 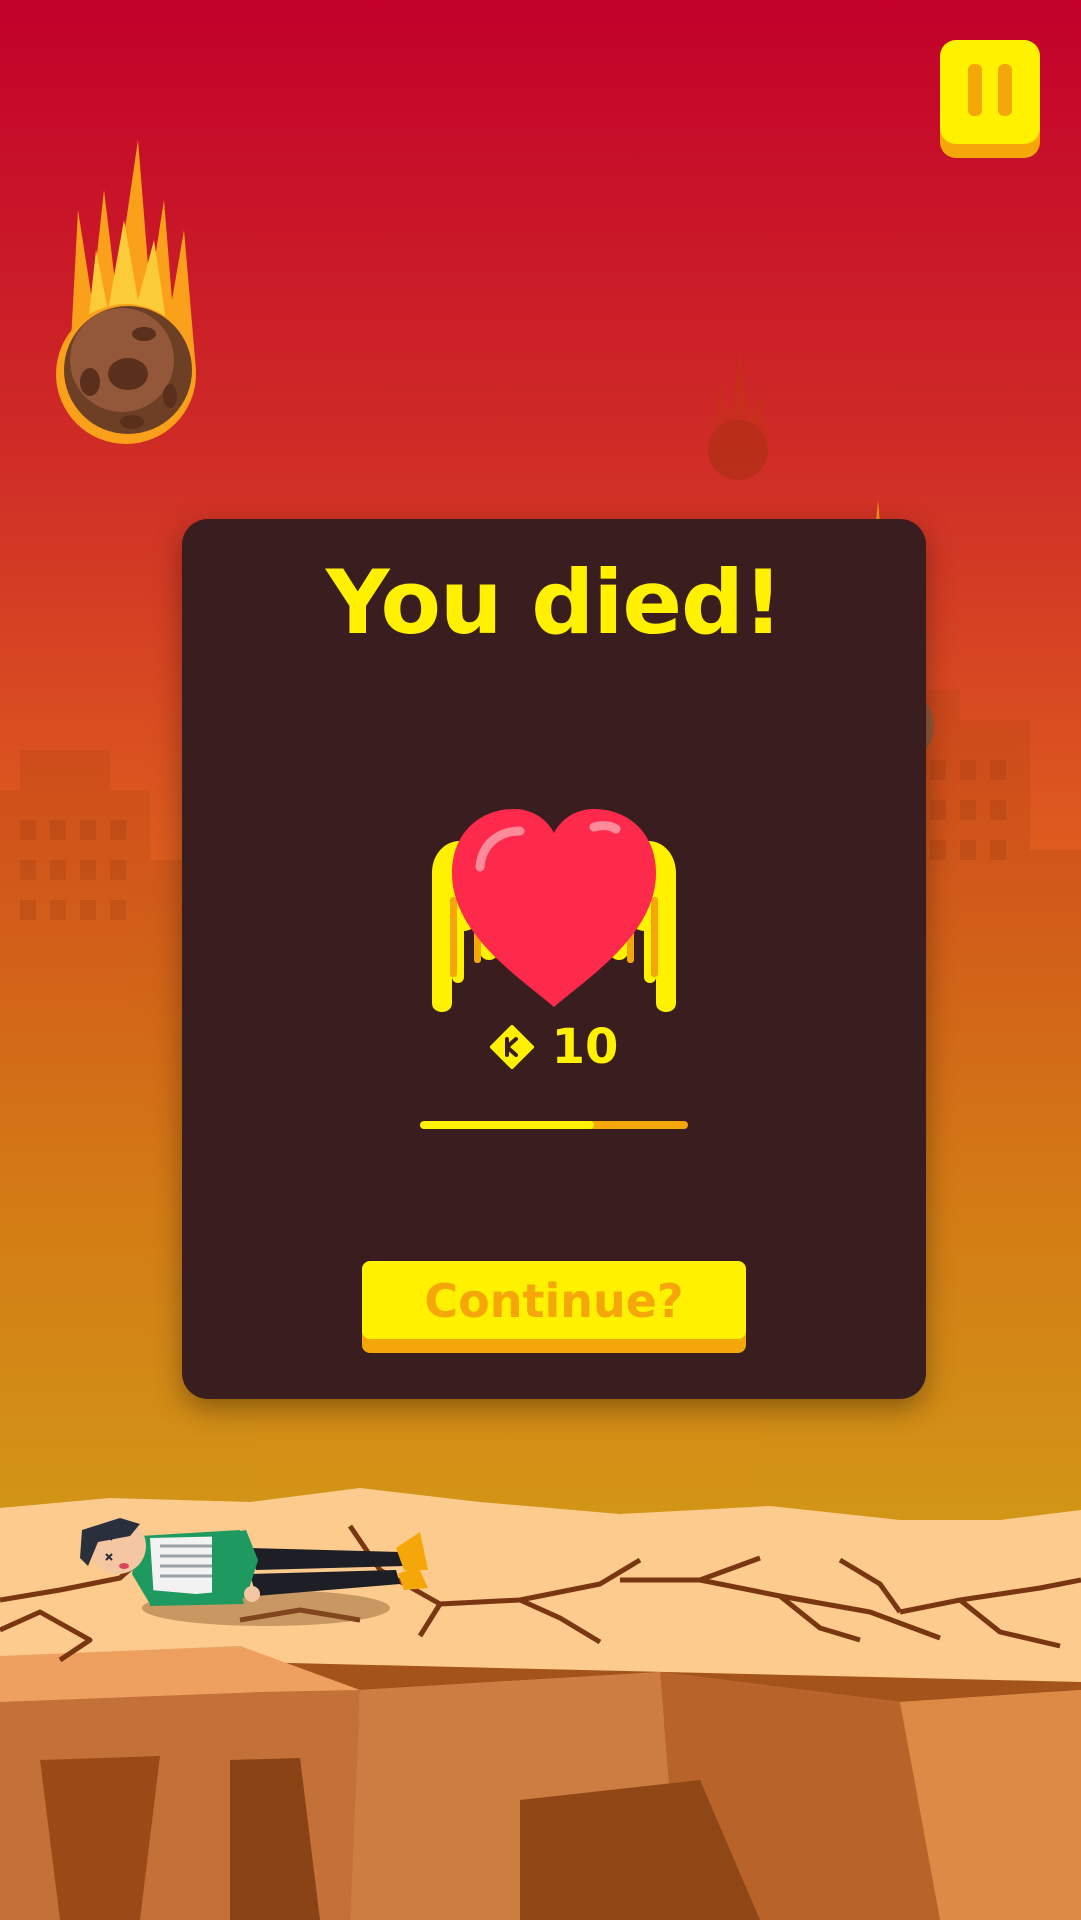 I want to click on coin-count: 10, so click(x=585, y=1047).